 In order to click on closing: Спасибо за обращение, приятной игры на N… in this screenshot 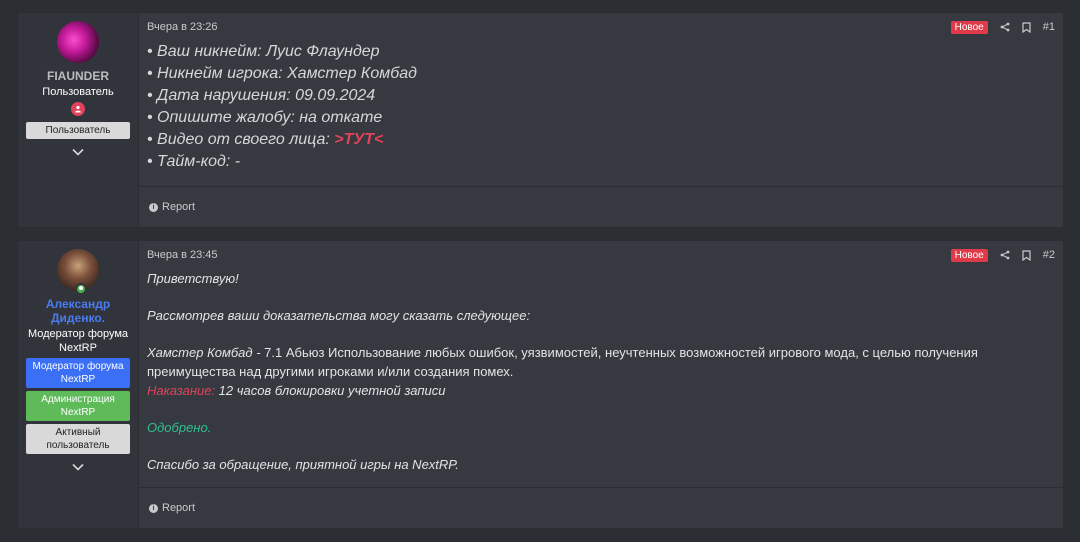, I will do `click(303, 464)`.